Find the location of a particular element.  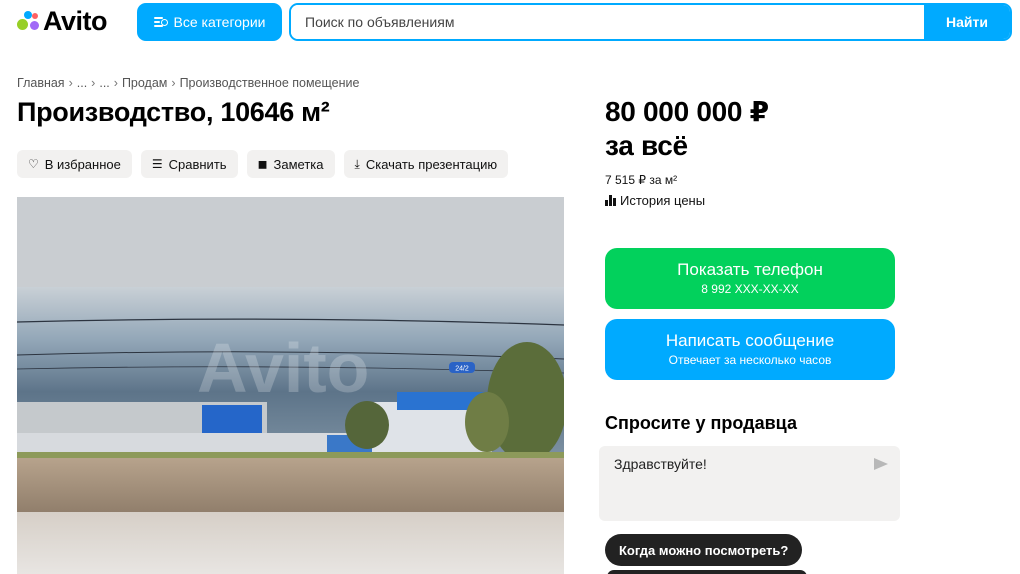

note-icon: ◼ is located at coordinates (262, 164).